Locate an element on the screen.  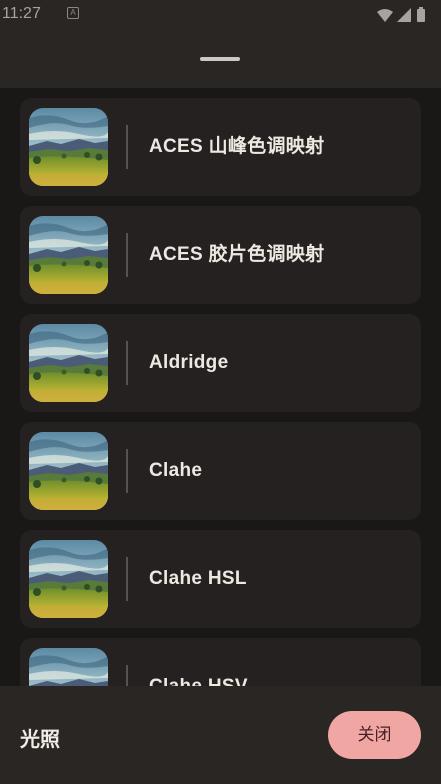
list-item: Clahe HSL is located at coordinates (220, 579).